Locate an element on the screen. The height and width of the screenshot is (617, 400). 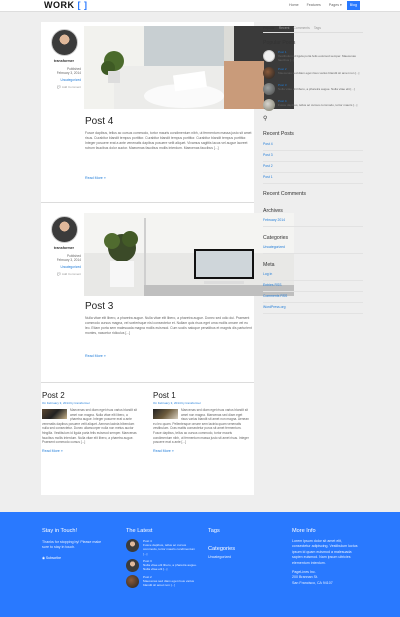
nav-item-pages: Pages ▾ is located at coordinates (335, 5).